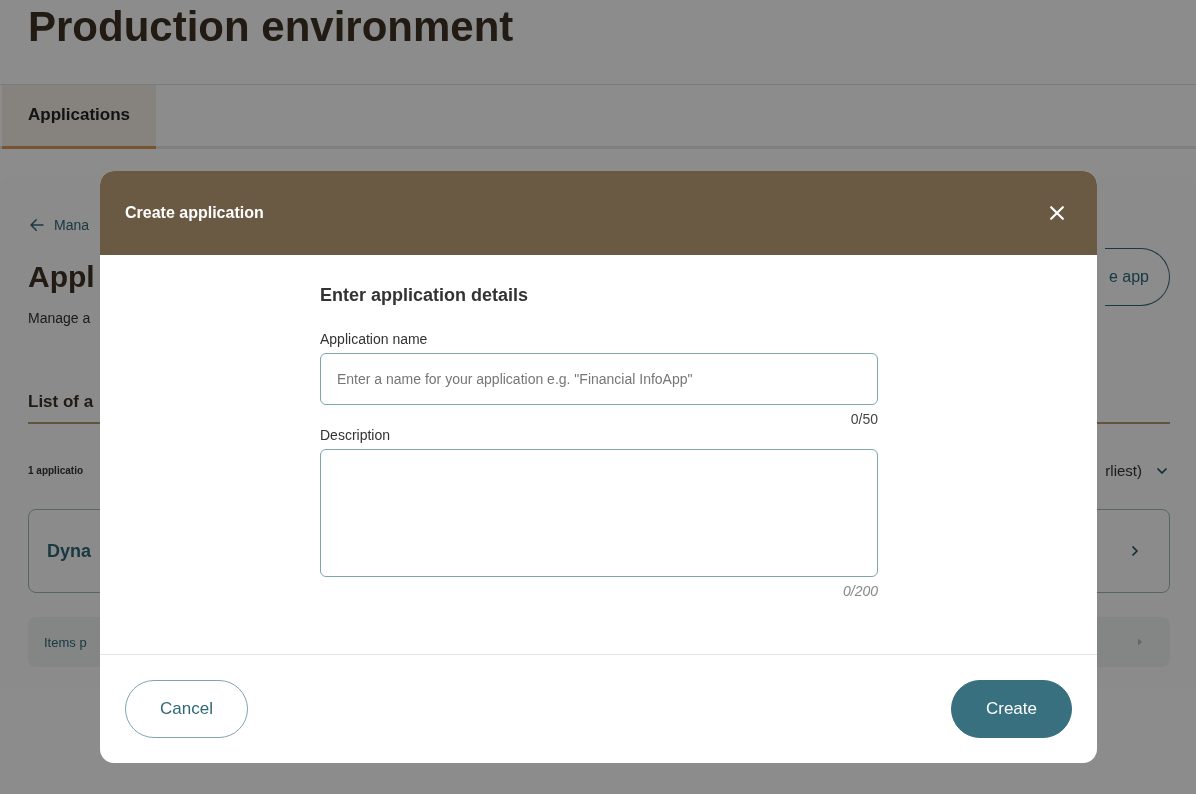 This screenshot has width=1196, height=794. What do you see at coordinates (860, 591) in the screenshot?
I see `character-counter: 0/200` at bounding box center [860, 591].